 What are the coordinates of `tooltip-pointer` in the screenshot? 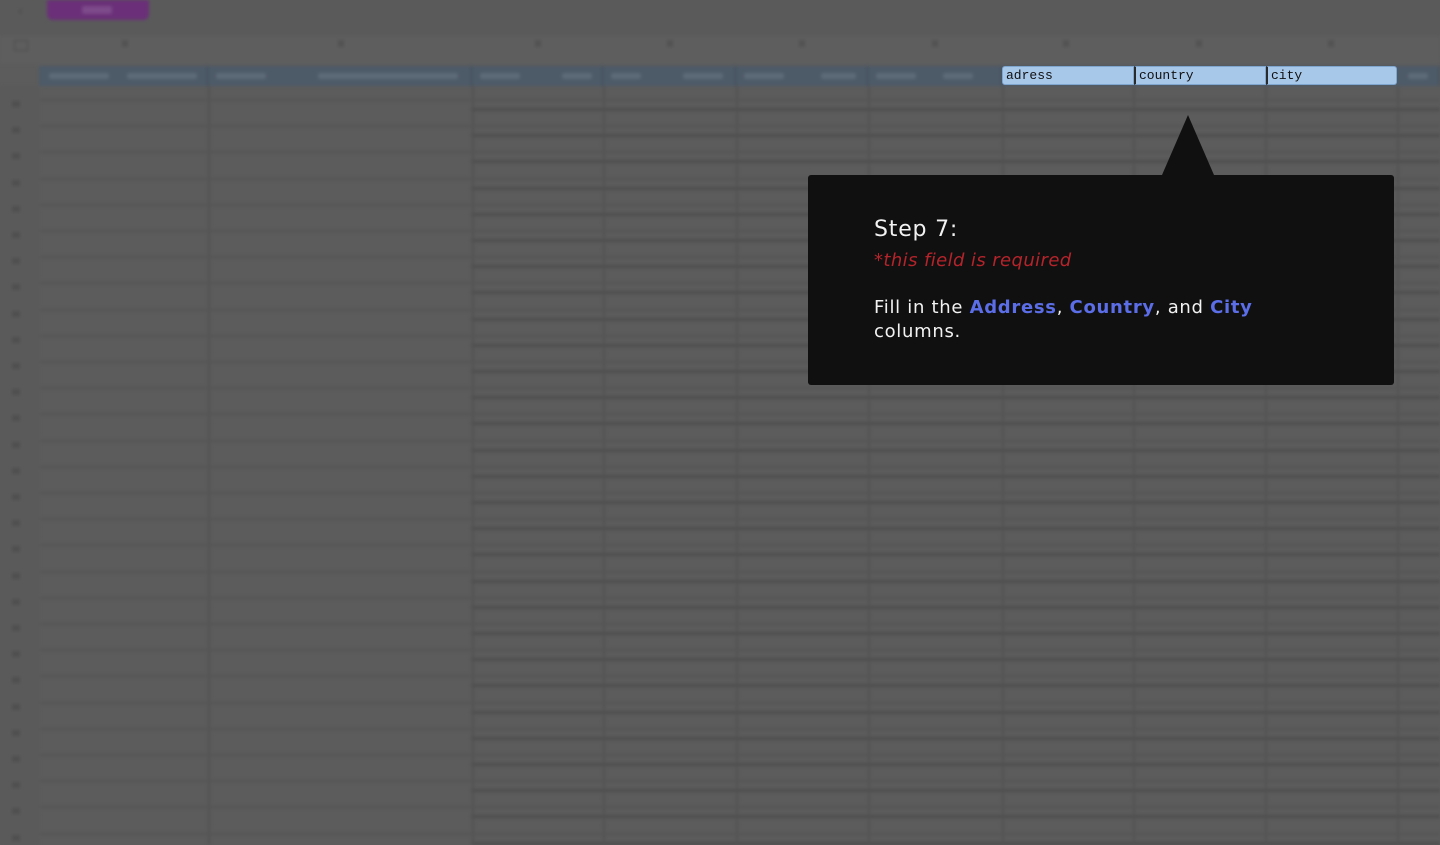 It's located at (1188, 145).